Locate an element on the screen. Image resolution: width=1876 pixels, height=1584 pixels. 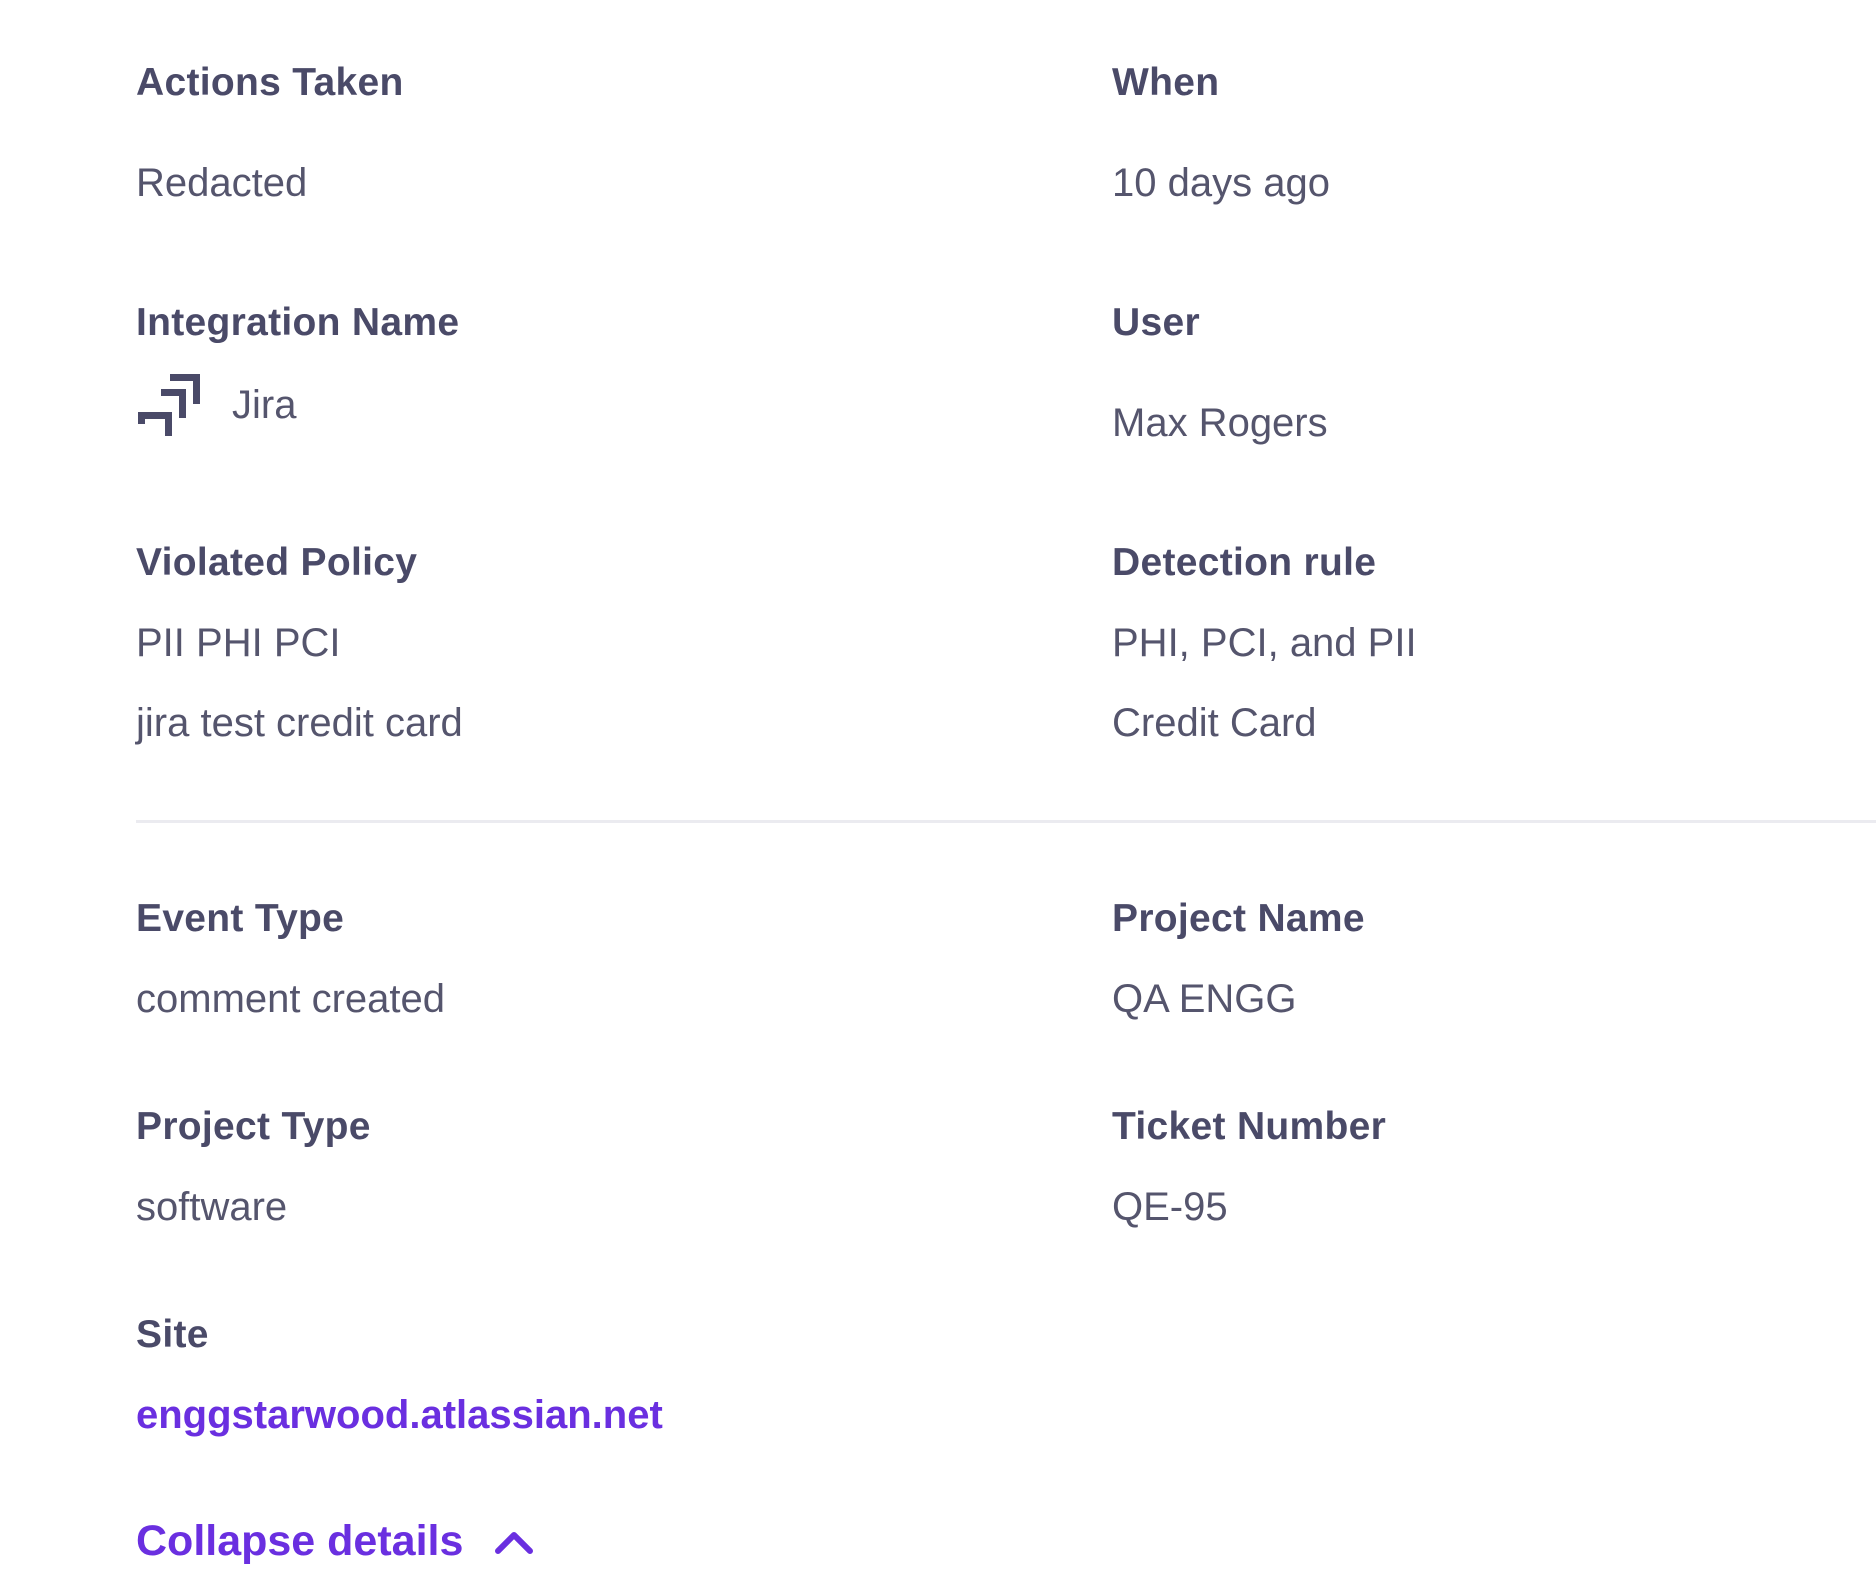
violated-policy-value-1: PII PHI PCI is located at coordinates (238, 643).